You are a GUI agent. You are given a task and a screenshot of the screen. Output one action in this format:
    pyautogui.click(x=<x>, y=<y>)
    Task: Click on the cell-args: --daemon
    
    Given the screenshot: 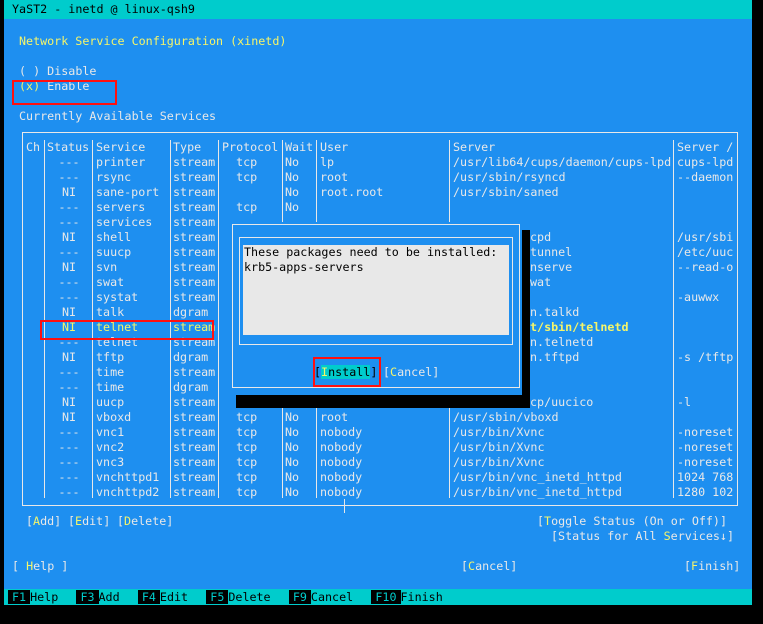 What is the action you would take?
    pyautogui.click(x=705, y=177)
    